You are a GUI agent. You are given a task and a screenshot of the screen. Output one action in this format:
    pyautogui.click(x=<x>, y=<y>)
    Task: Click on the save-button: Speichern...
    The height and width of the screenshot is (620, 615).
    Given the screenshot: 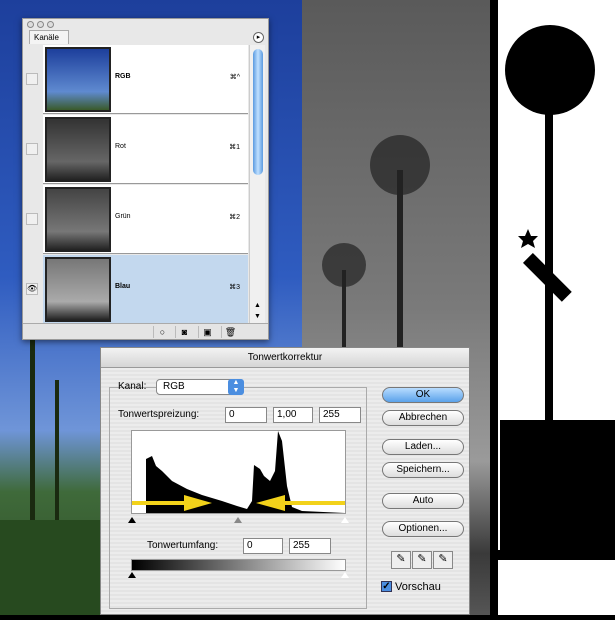 What is the action you would take?
    pyautogui.click(x=423, y=470)
    